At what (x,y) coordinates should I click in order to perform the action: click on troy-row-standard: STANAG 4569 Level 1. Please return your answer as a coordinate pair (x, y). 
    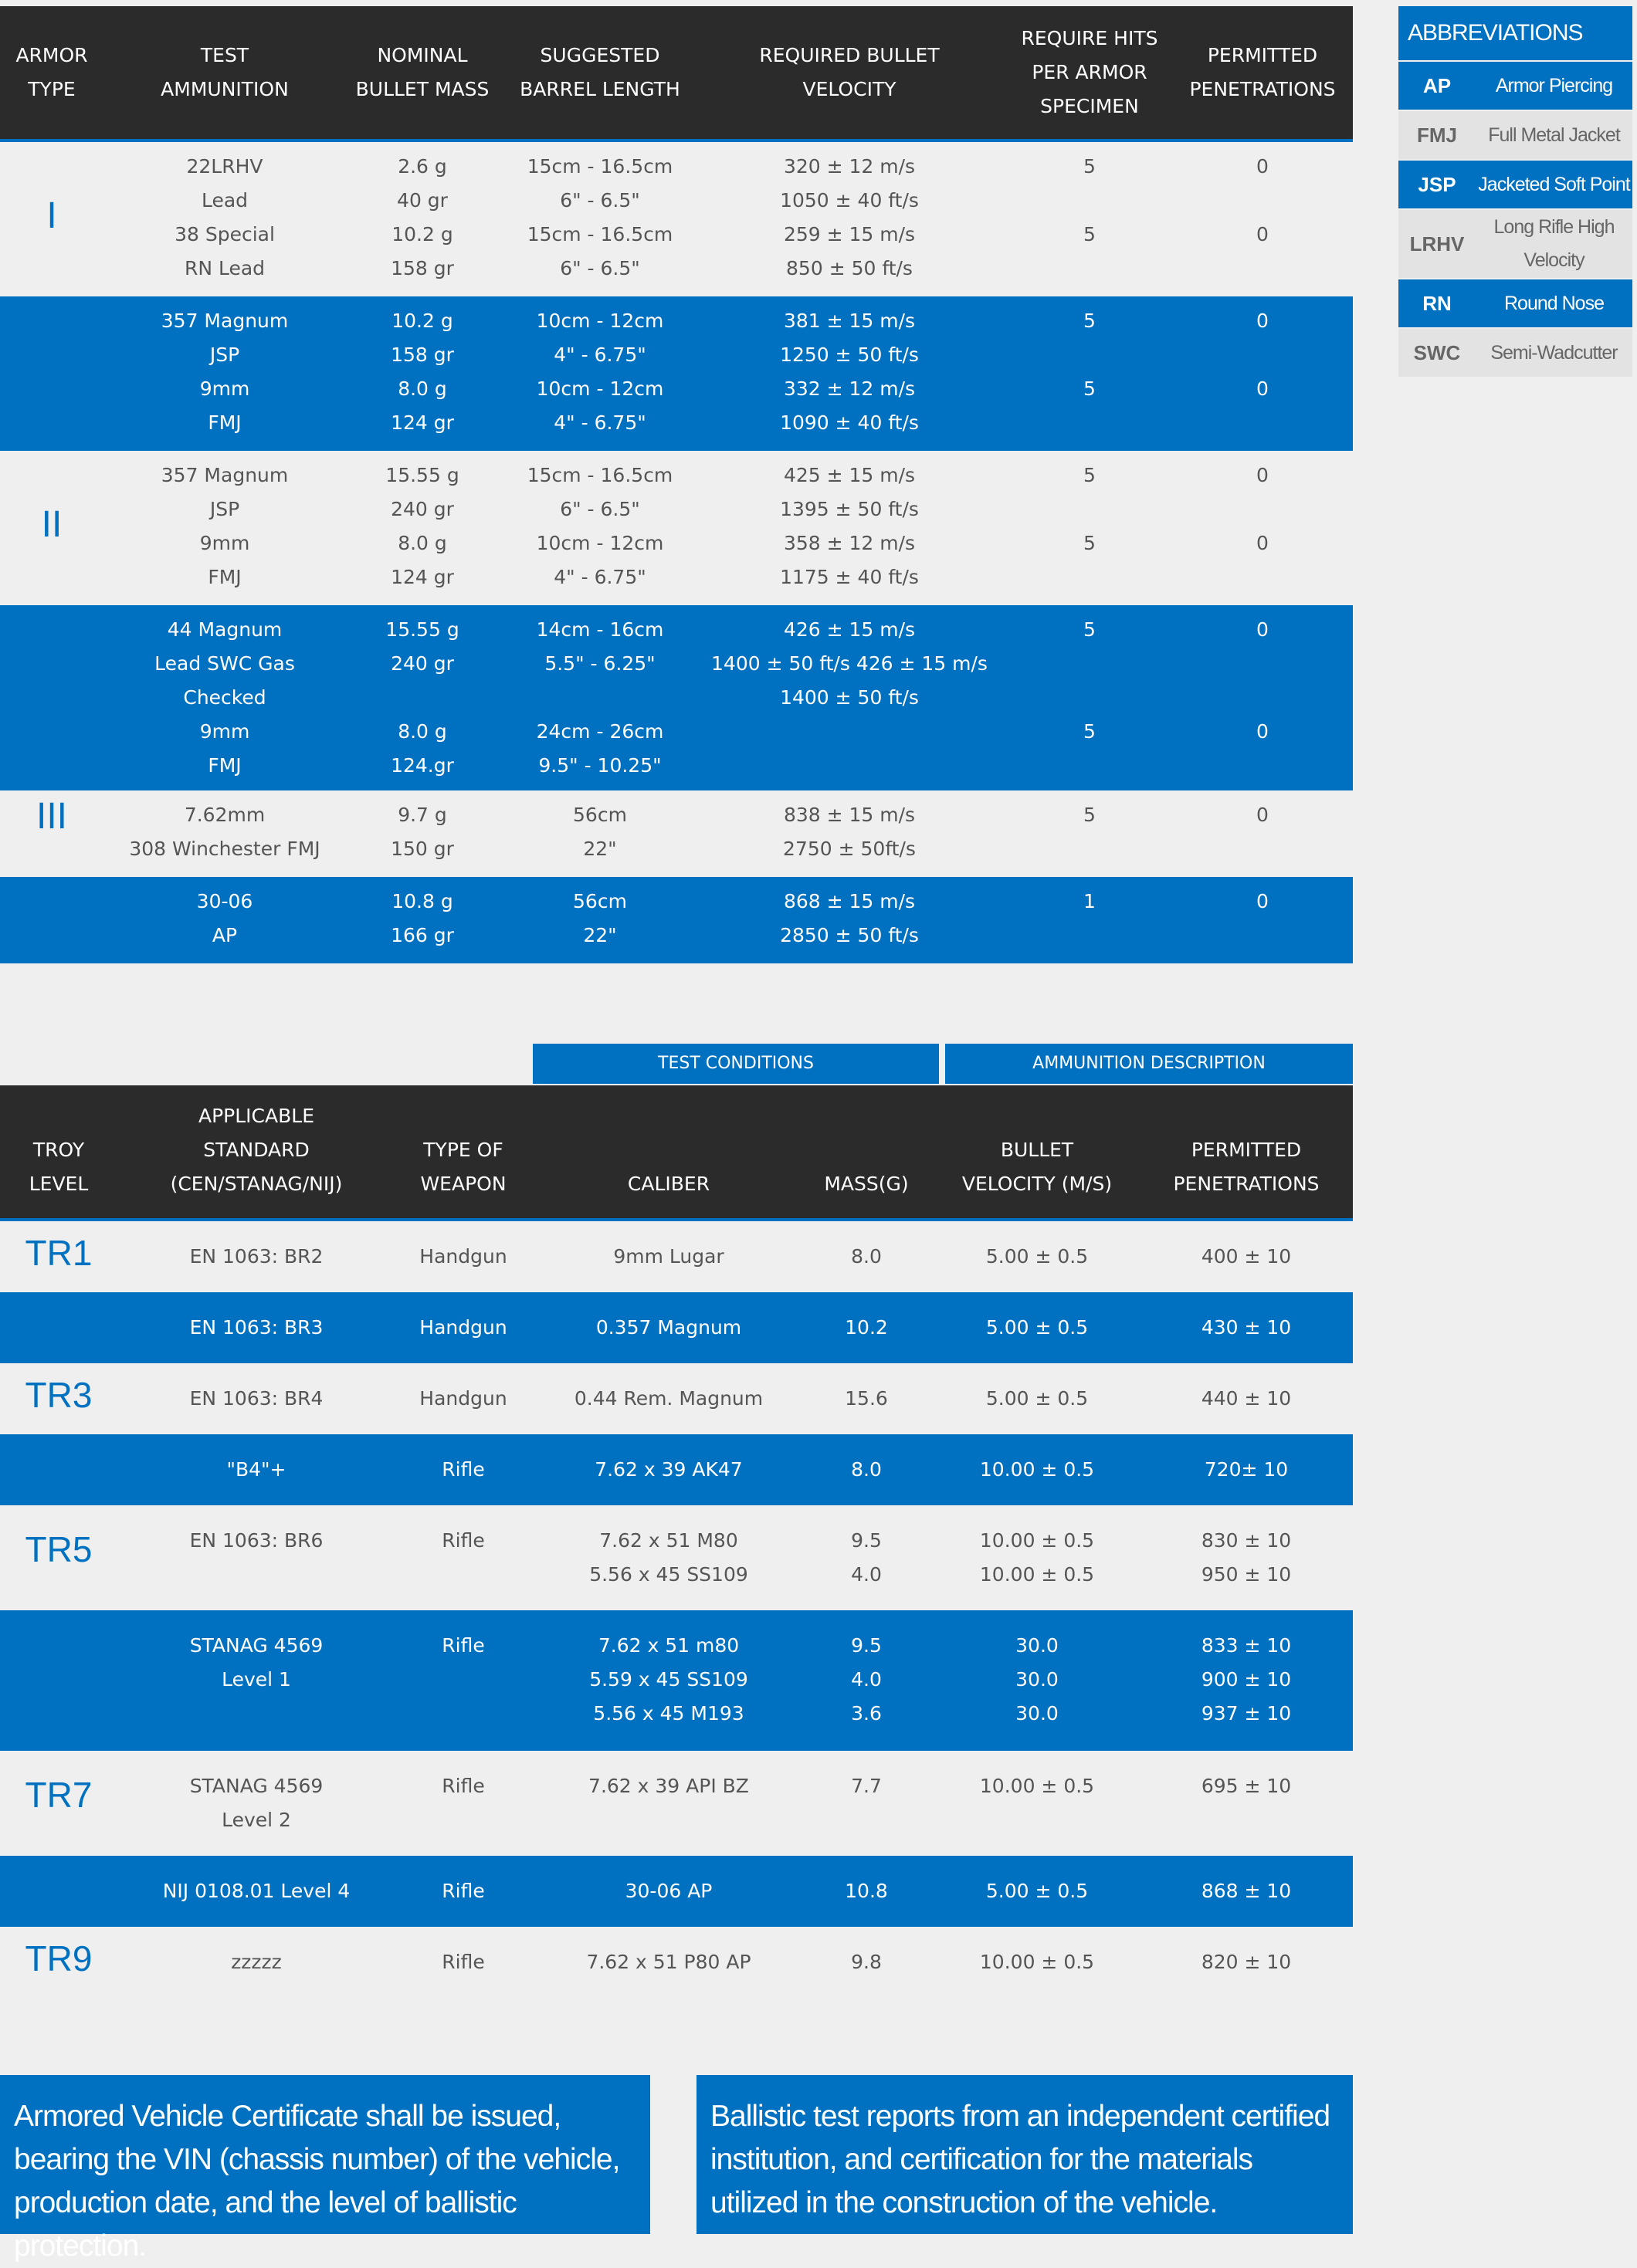
    Looking at the image, I should click on (256, 1662).